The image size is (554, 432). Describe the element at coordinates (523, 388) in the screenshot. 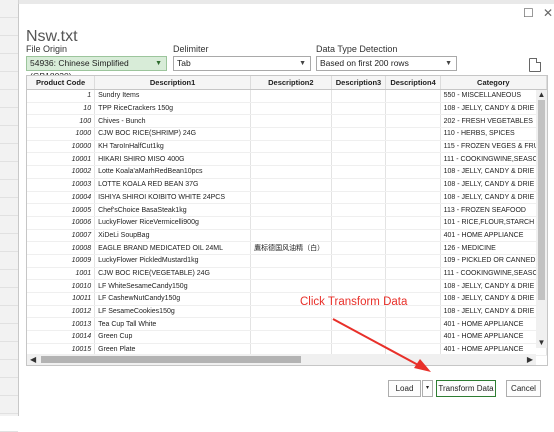

I see `cancel-button: Cancel` at that location.